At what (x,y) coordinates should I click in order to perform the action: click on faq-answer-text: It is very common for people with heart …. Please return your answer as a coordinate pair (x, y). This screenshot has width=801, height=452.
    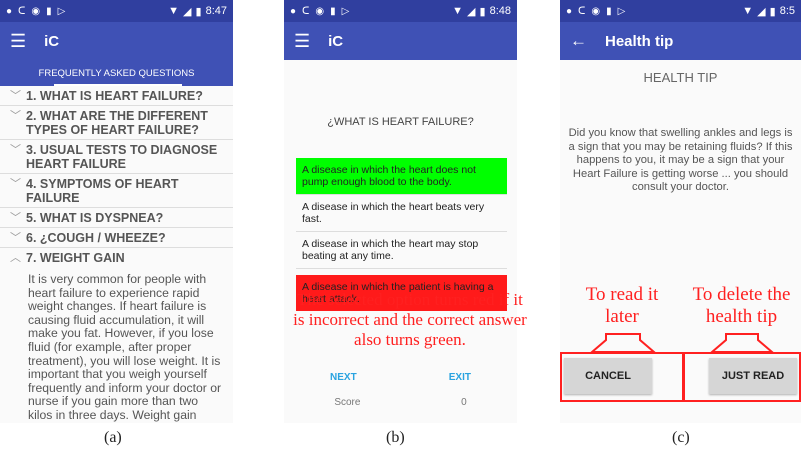
    Looking at the image, I should click on (125, 347).